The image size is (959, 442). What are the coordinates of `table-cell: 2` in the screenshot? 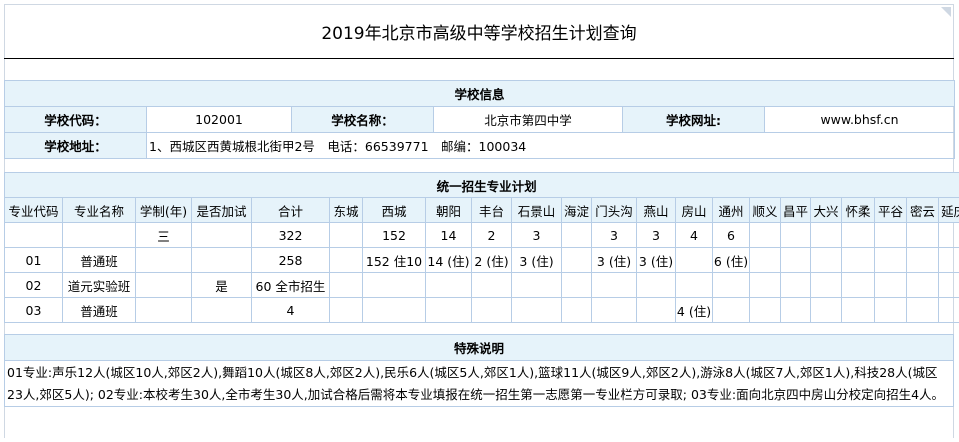 It's located at (491, 235).